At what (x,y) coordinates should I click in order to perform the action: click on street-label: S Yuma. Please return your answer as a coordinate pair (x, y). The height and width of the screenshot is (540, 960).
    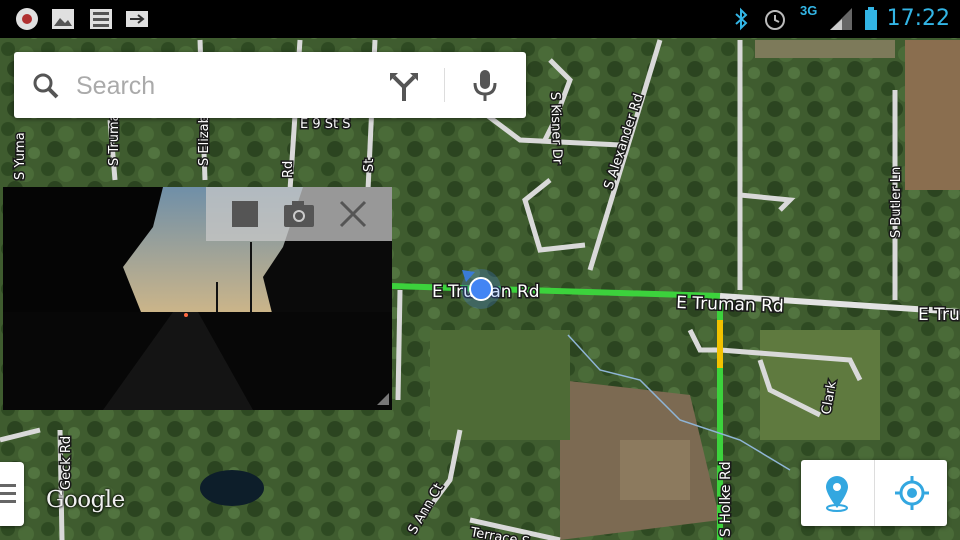
    Looking at the image, I should click on (20, 156).